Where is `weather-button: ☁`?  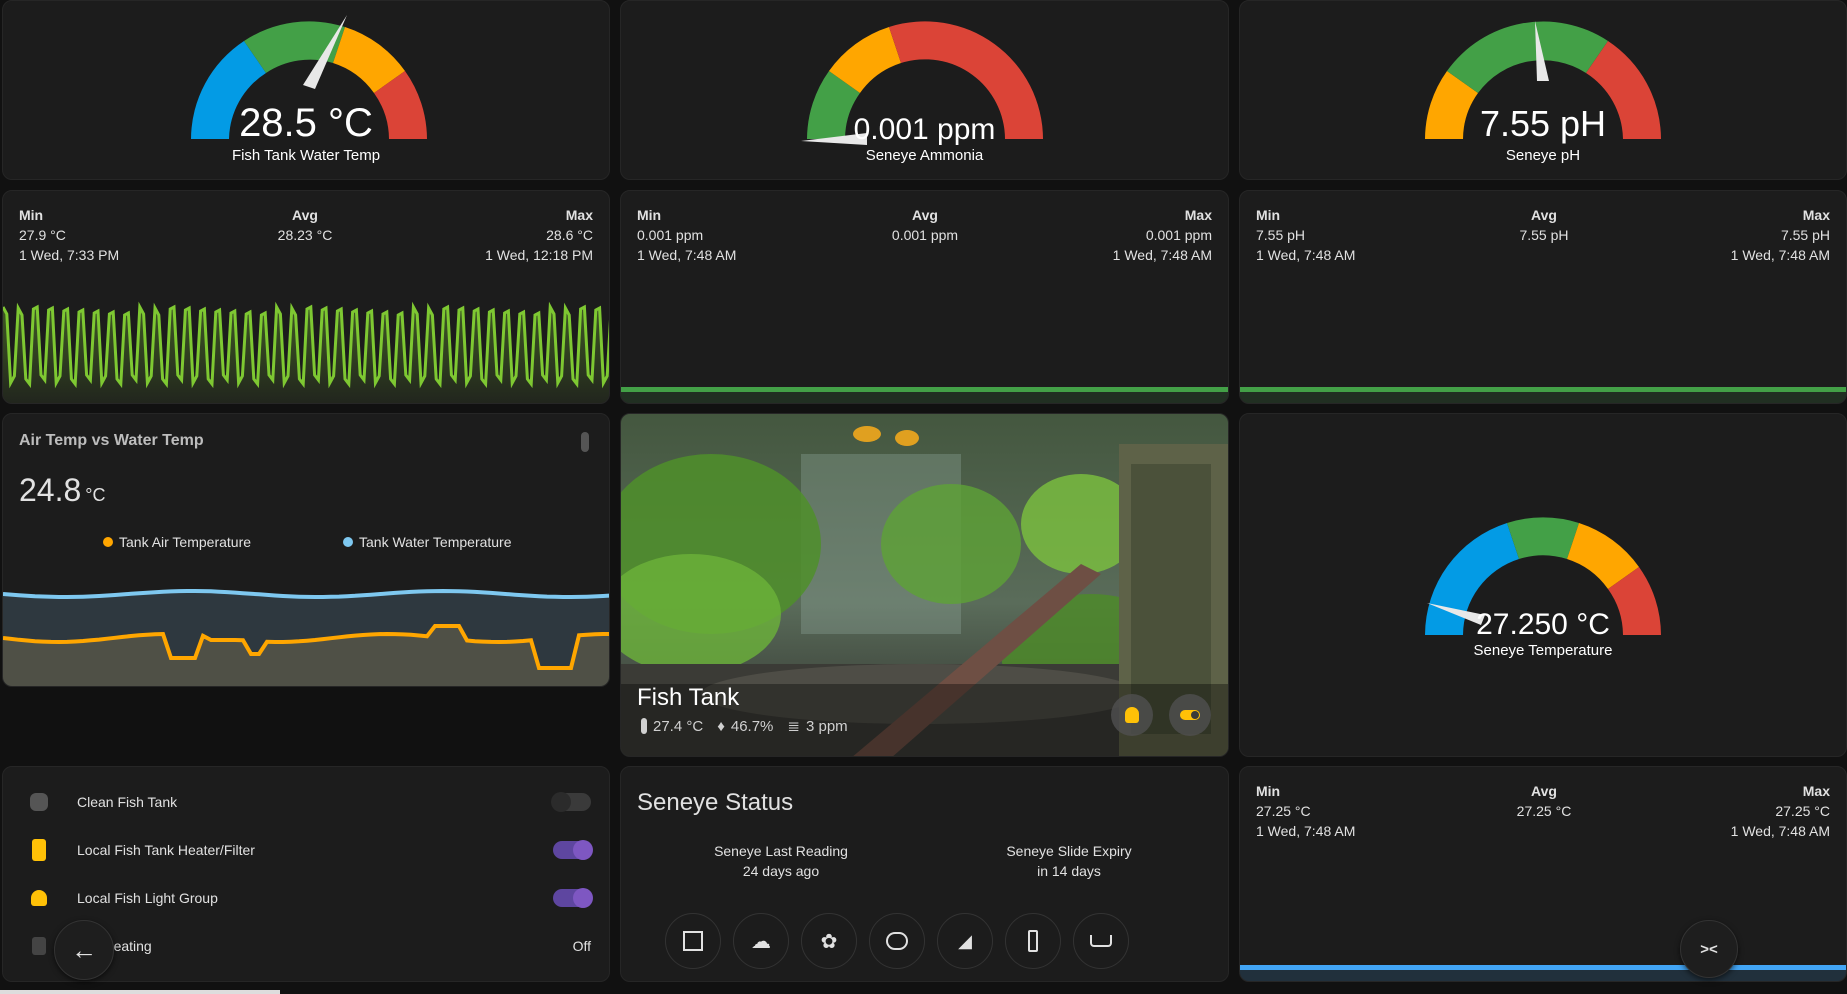
weather-button: ☁ is located at coordinates (761, 941).